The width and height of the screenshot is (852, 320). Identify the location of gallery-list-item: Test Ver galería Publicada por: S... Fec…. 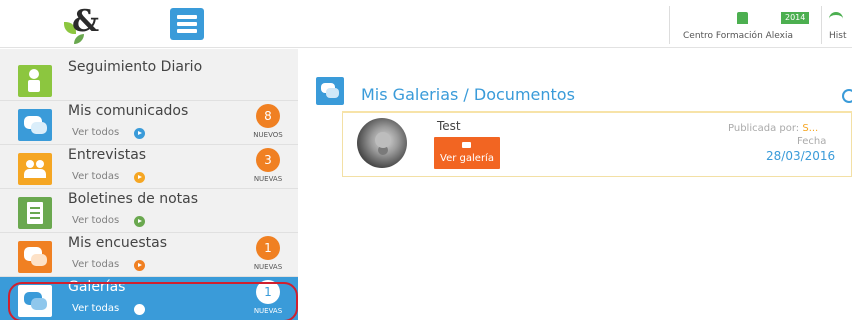
(597, 145).